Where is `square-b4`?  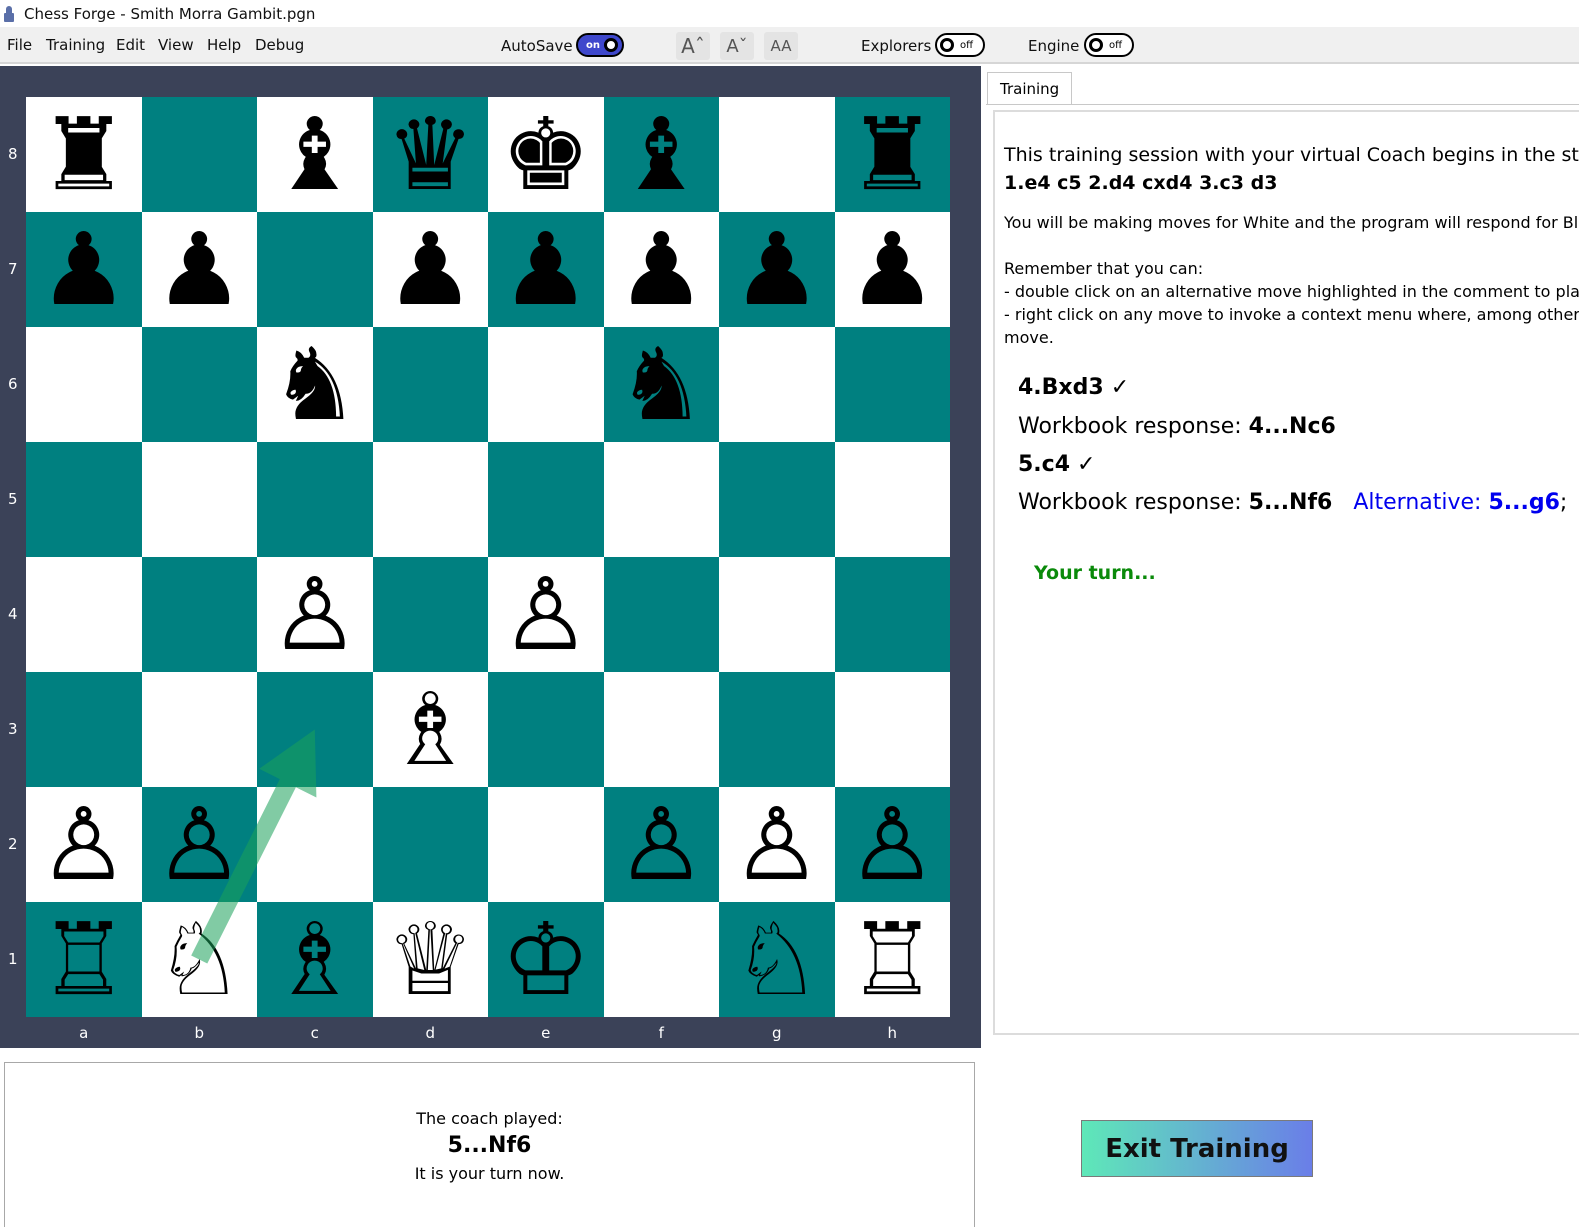
square-b4 is located at coordinates (199, 614).